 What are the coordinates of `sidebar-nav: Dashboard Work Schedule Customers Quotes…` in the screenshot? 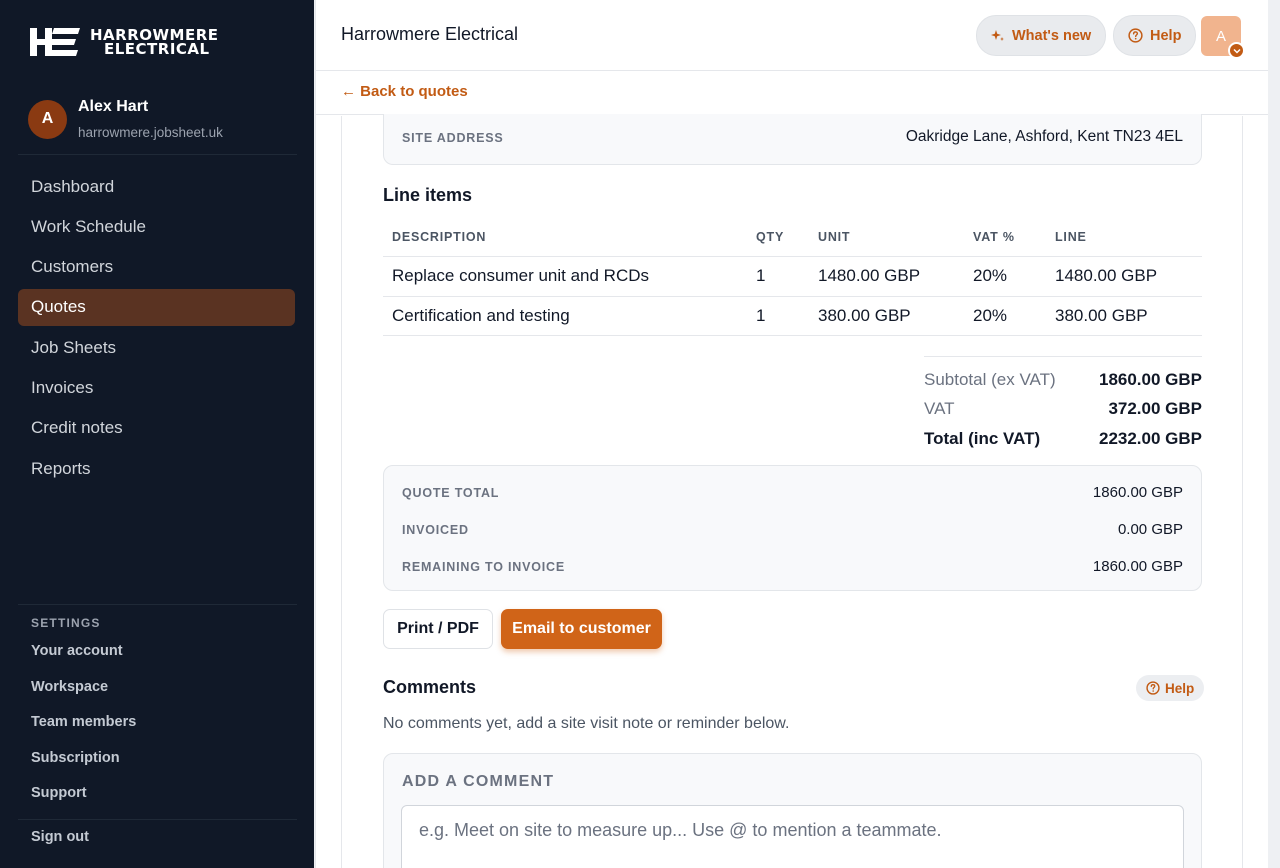 It's located at (156, 329).